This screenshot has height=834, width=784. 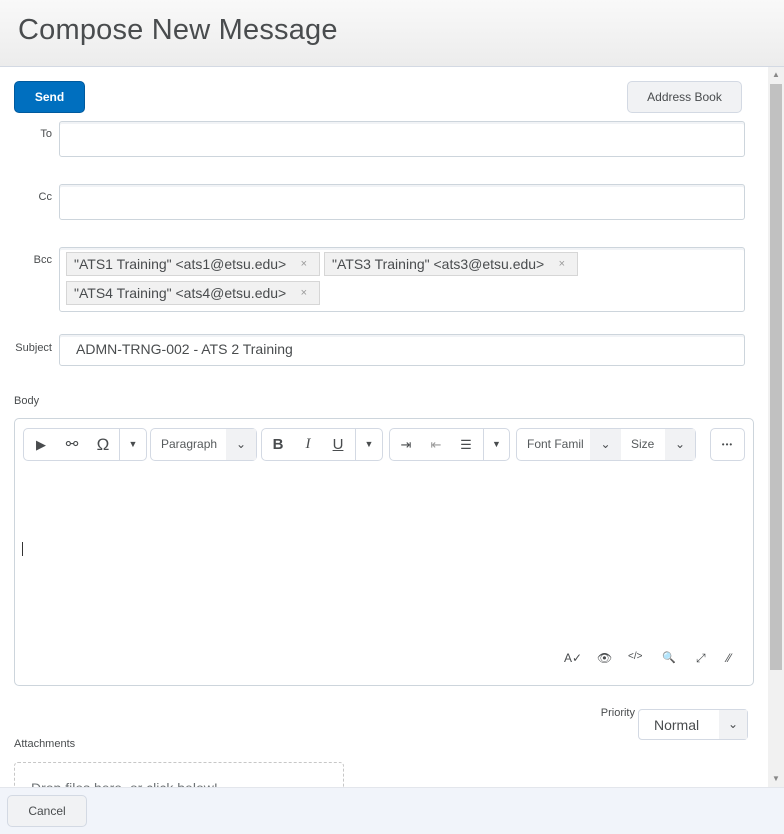 I want to click on recipient-chip: "ATS1 Training" <ats1@etsu.edu> ×, so click(x=193, y=264).